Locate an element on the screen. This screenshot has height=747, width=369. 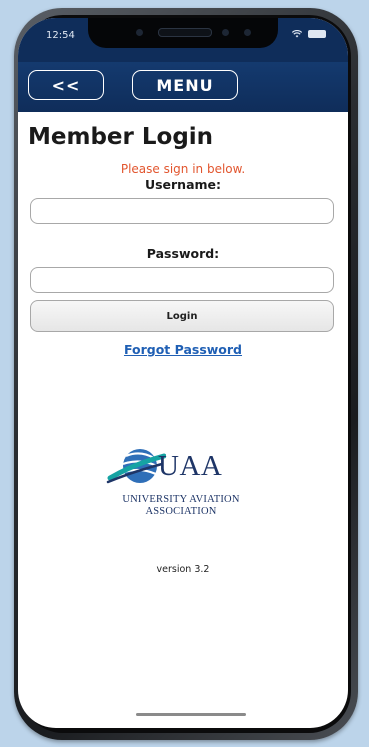
nav-bar: << MENU is located at coordinates (183, 87).